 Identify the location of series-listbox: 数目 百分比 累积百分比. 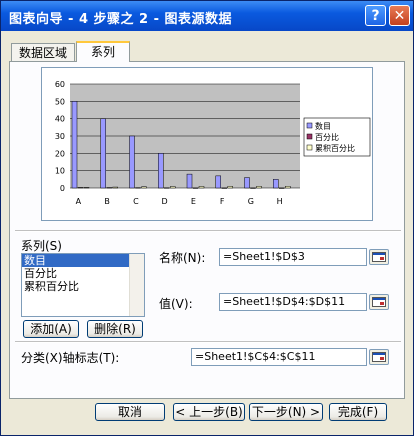
(83, 285).